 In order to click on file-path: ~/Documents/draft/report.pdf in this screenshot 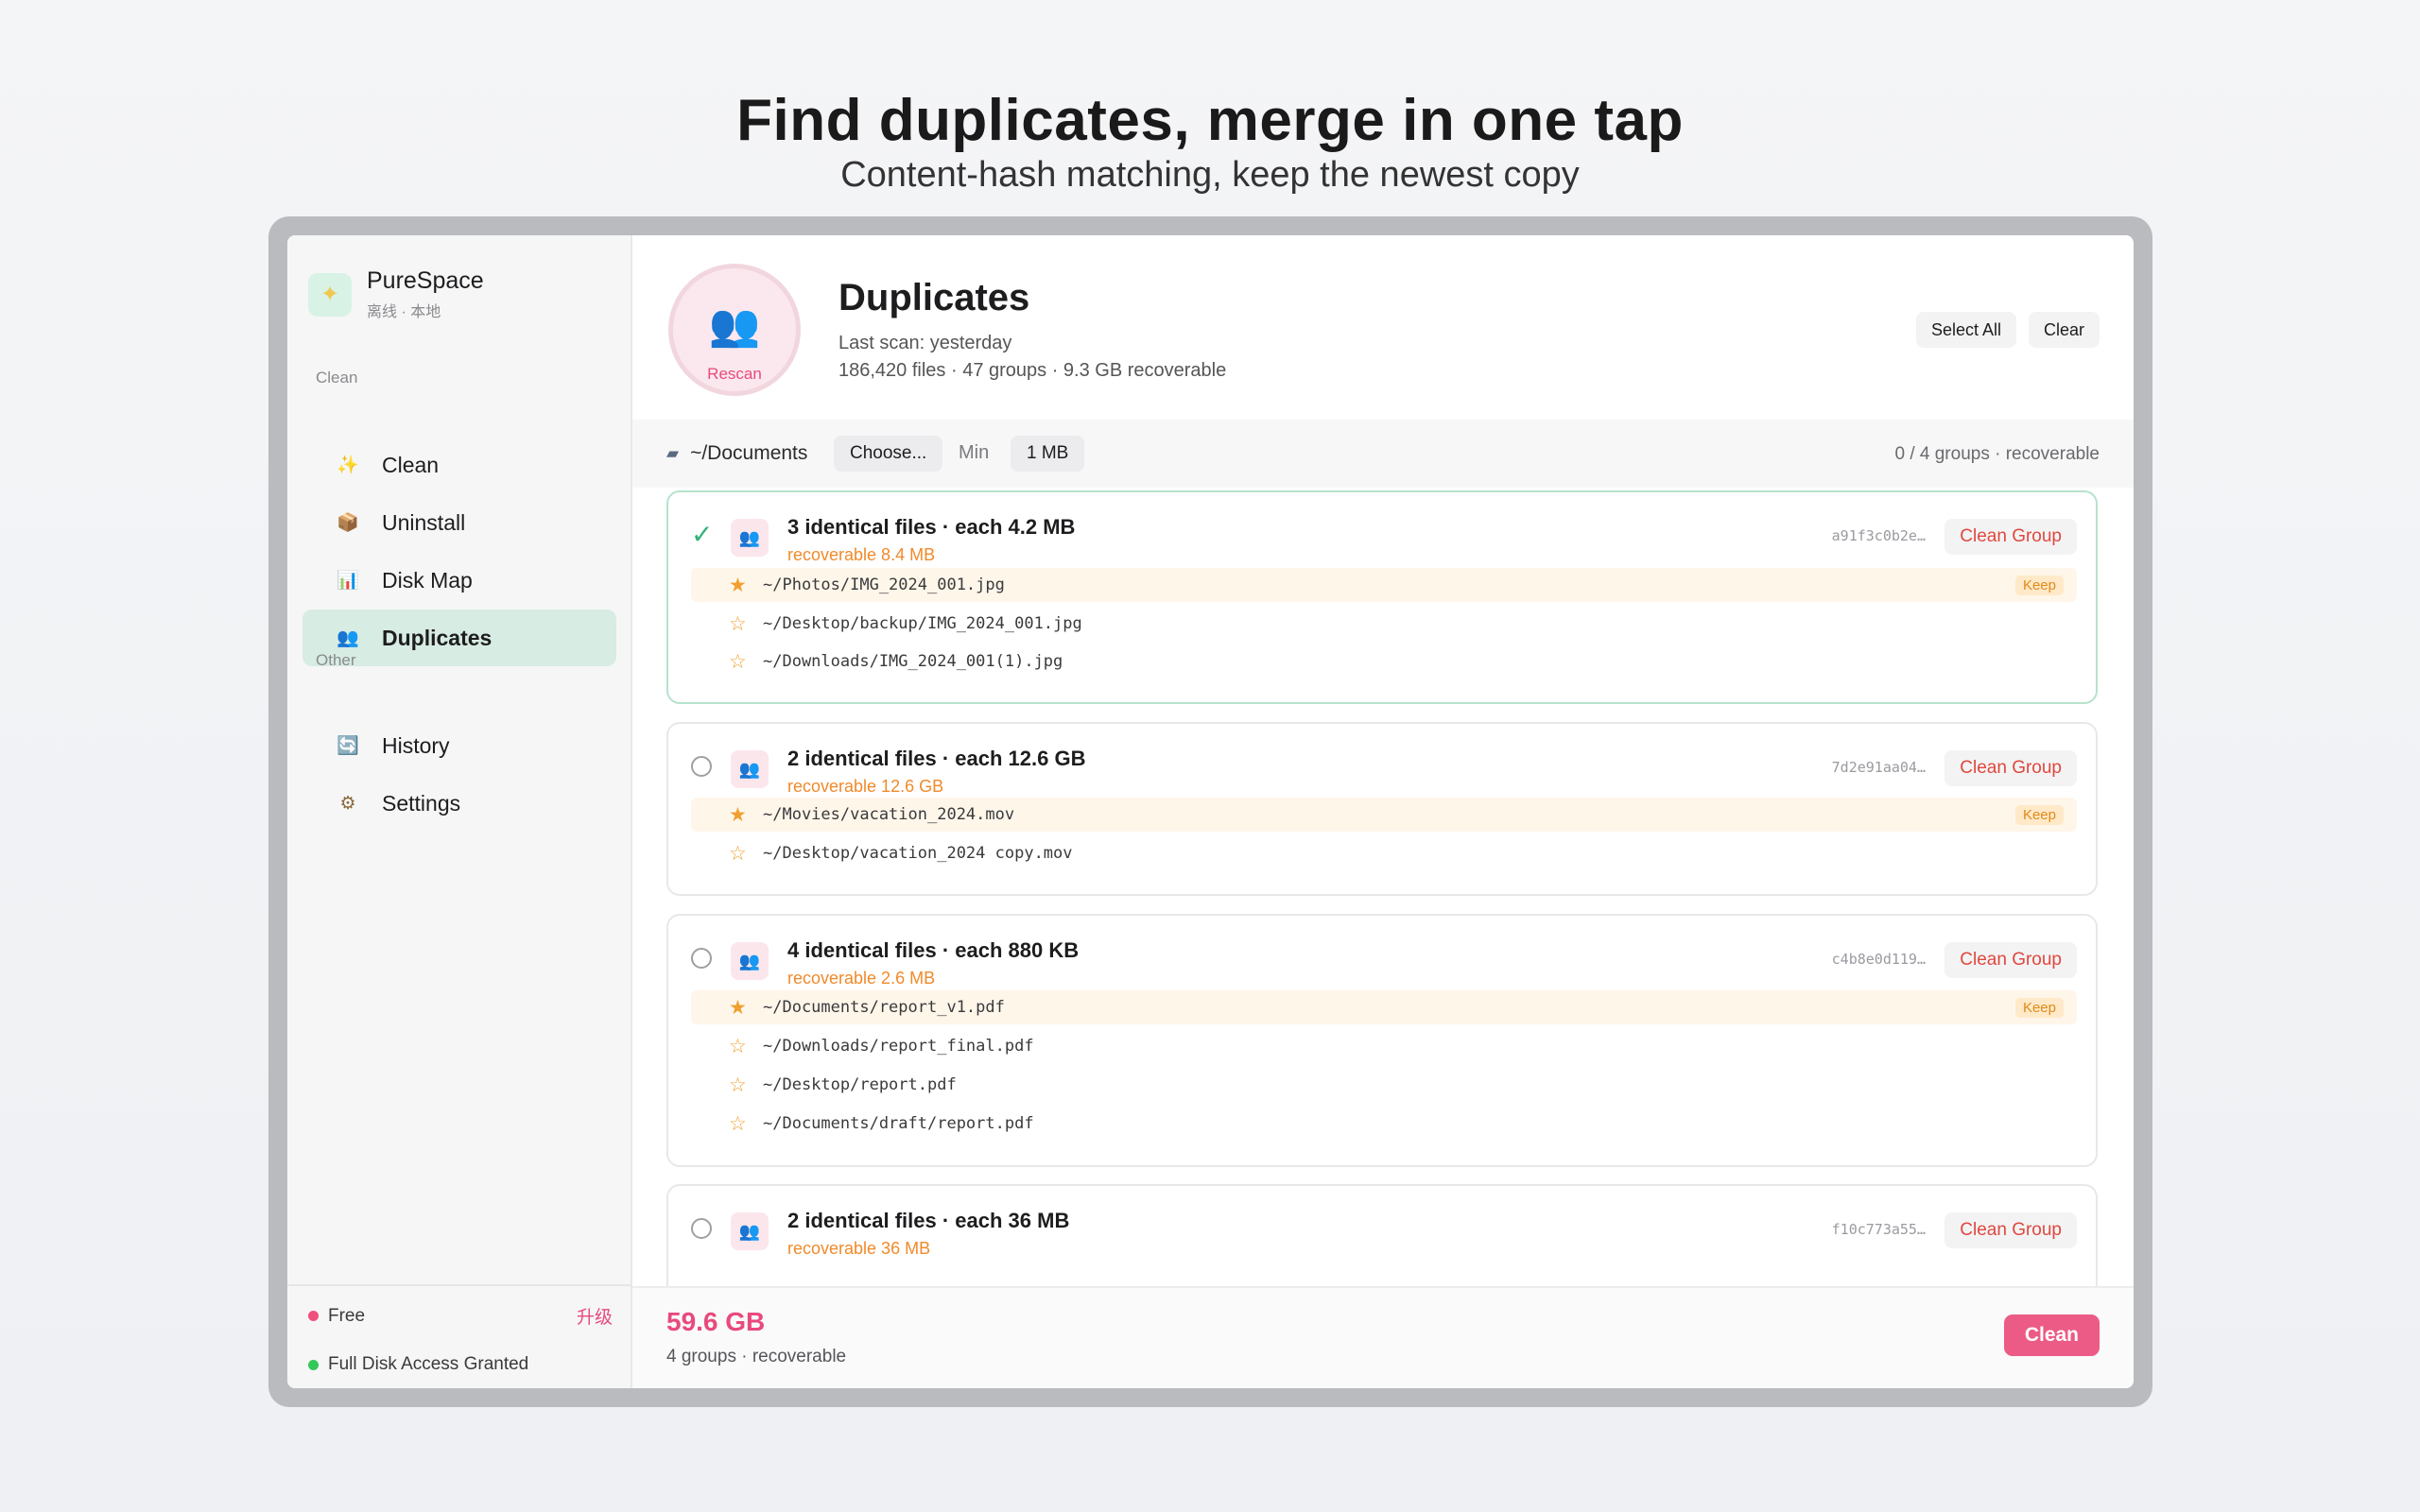, I will do `click(898, 1123)`.